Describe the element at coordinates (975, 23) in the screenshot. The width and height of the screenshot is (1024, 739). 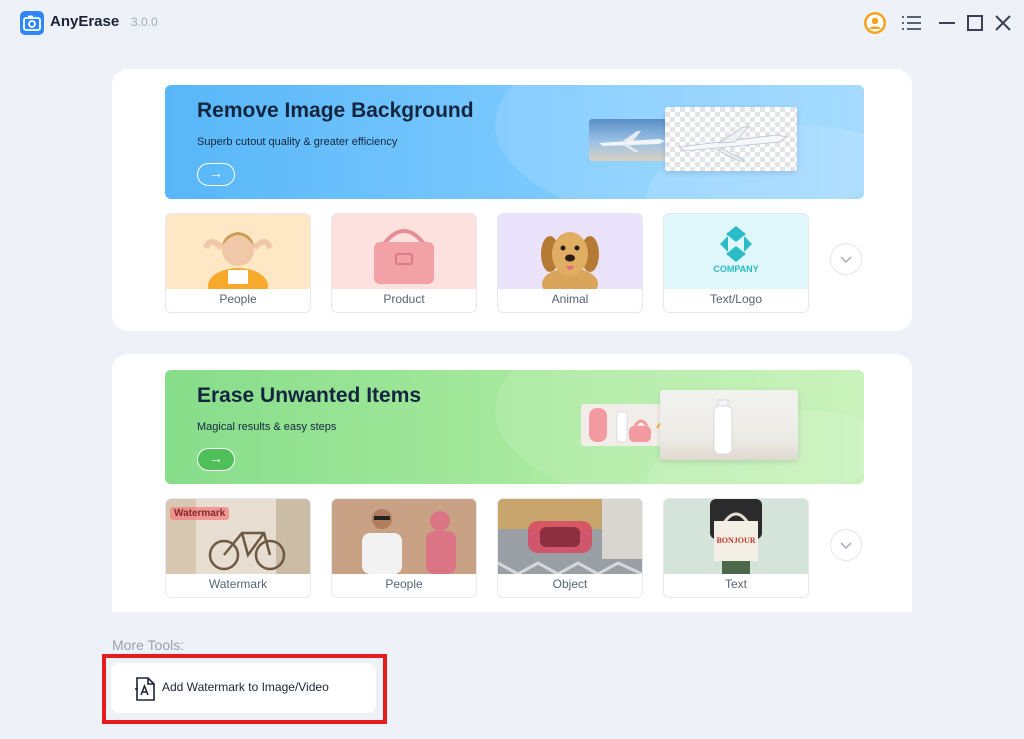
I see `maximize-icon` at that location.